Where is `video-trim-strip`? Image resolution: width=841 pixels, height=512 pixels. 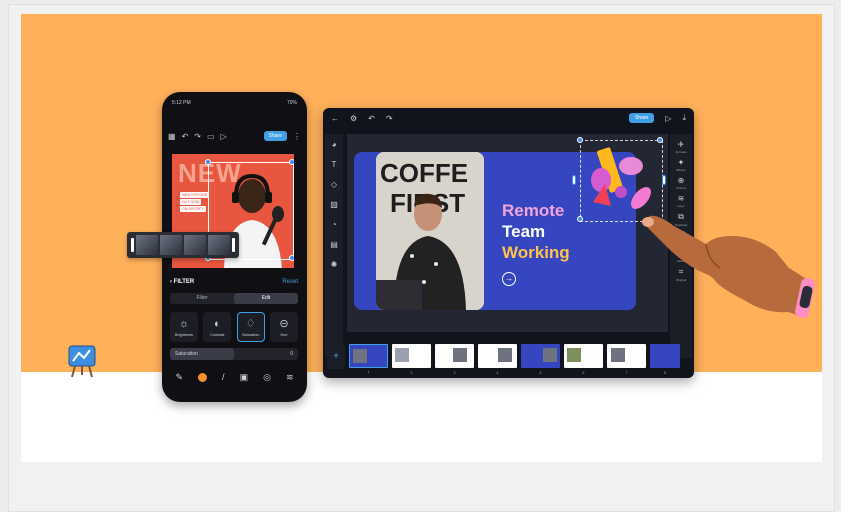 video-trim-strip is located at coordinates (183, 245).